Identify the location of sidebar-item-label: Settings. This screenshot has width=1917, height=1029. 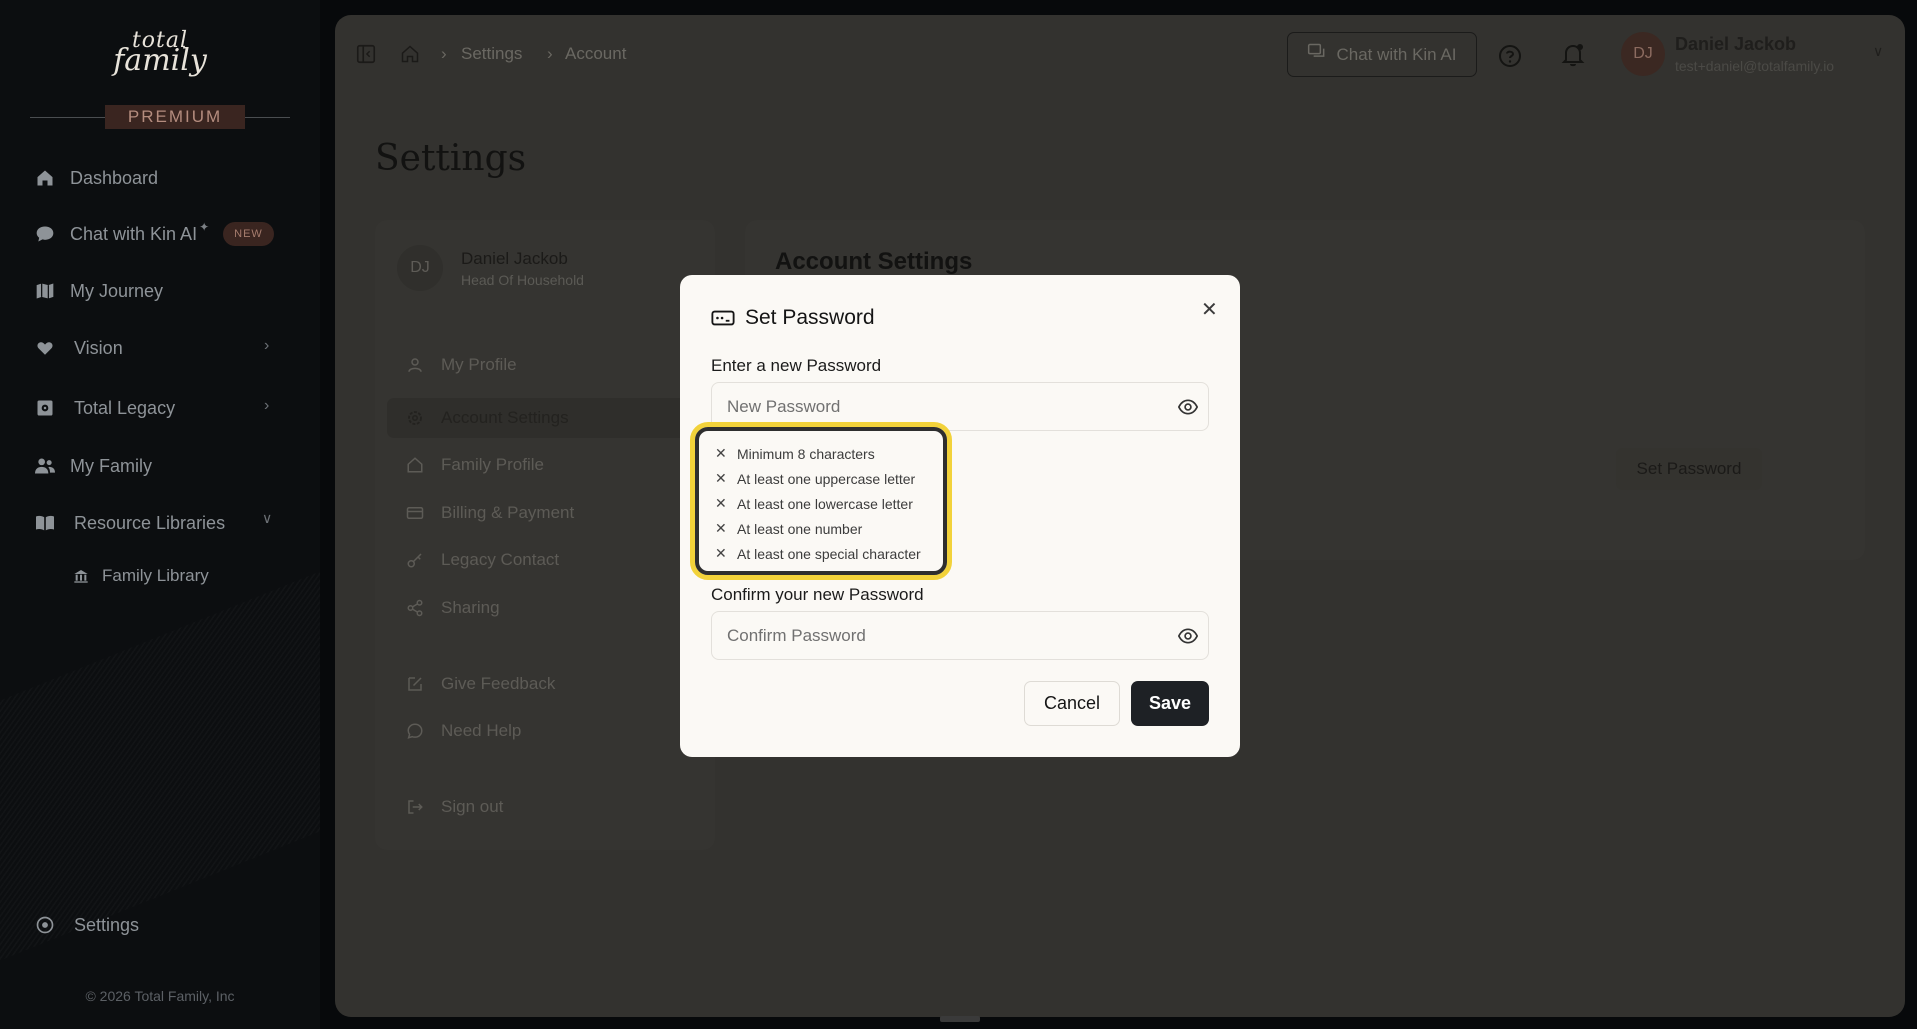
(107, 924).